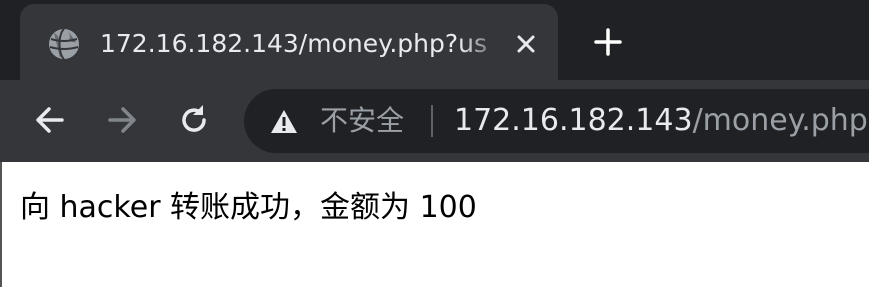 This screenshot has width=869, height=287. What do you see at coordinates (573, 120) in the screenshot?
I see `url-host: 172.16.182.143` at bounding box center [573, 120].